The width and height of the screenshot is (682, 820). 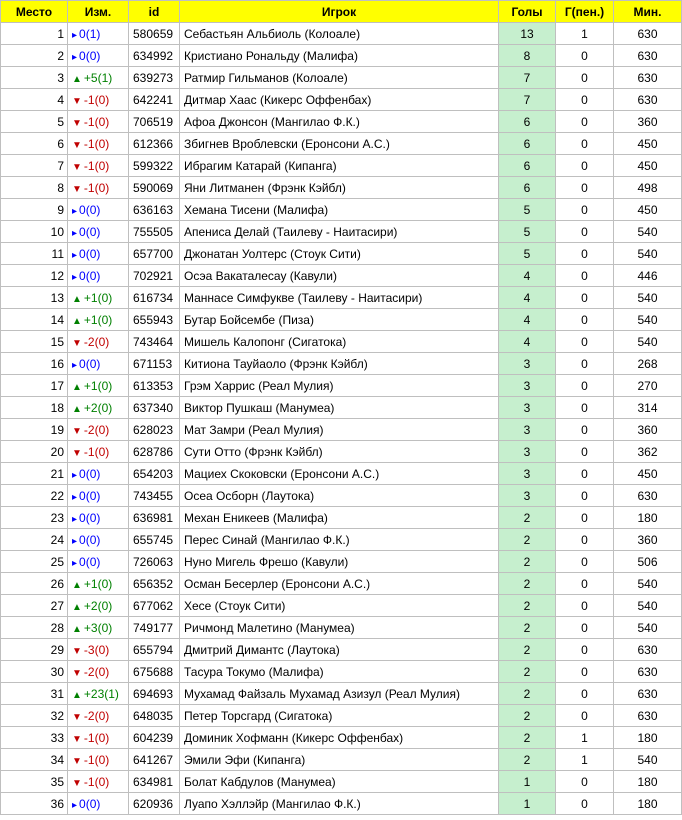 What do you see at coordinates (34, 605) in the screenshot?
I see `place-cell: 27` at bounding box center [34, 605].